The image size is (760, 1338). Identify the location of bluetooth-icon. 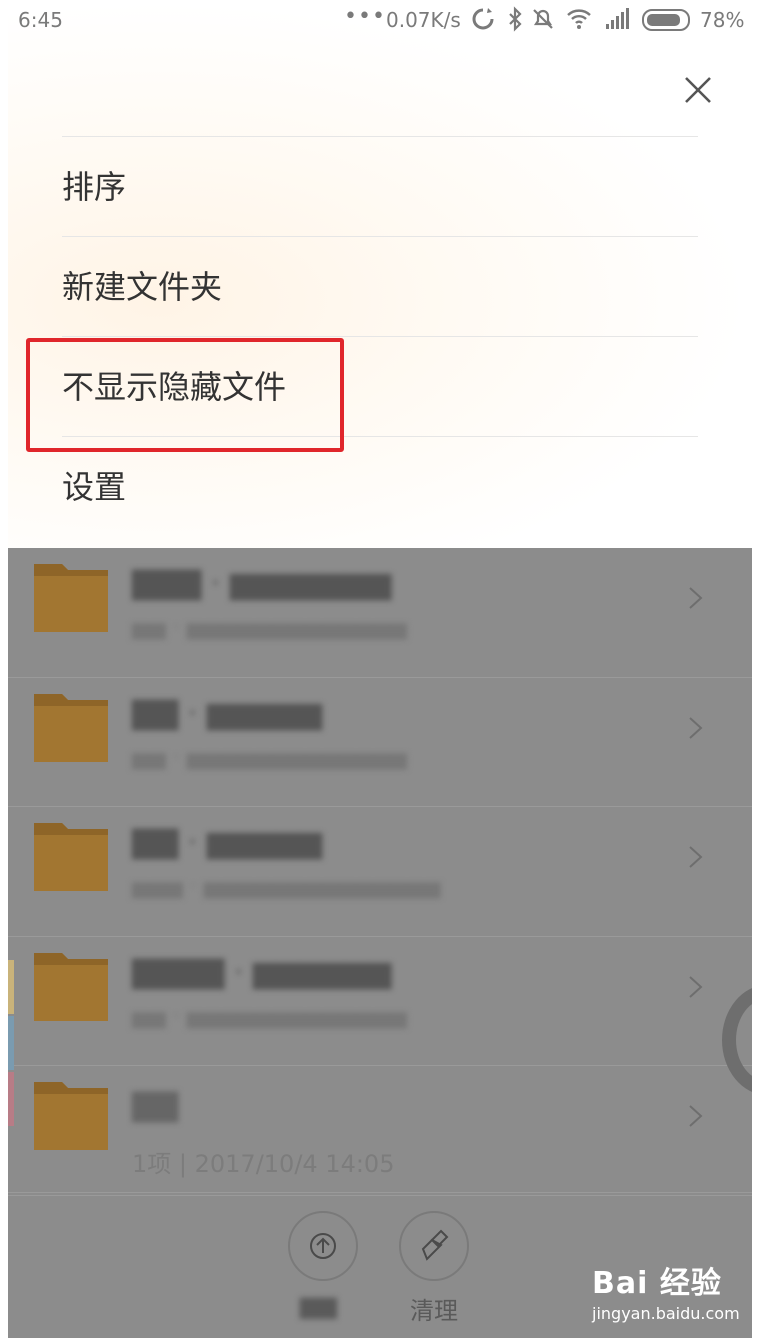
(515, 19).